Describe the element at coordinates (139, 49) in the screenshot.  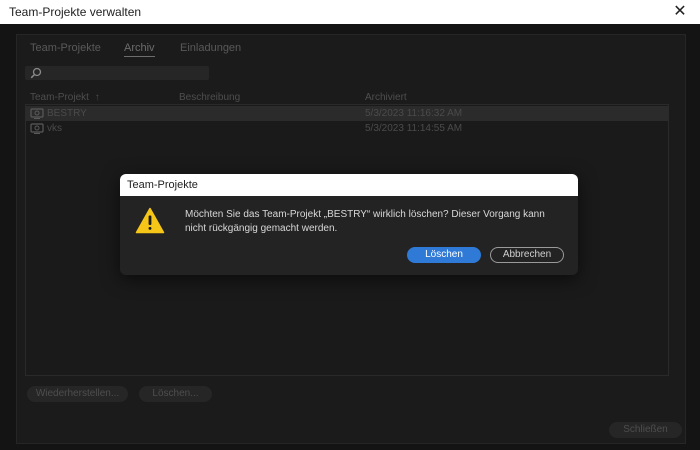
I see `tab-archiv: Archiv` at that location.